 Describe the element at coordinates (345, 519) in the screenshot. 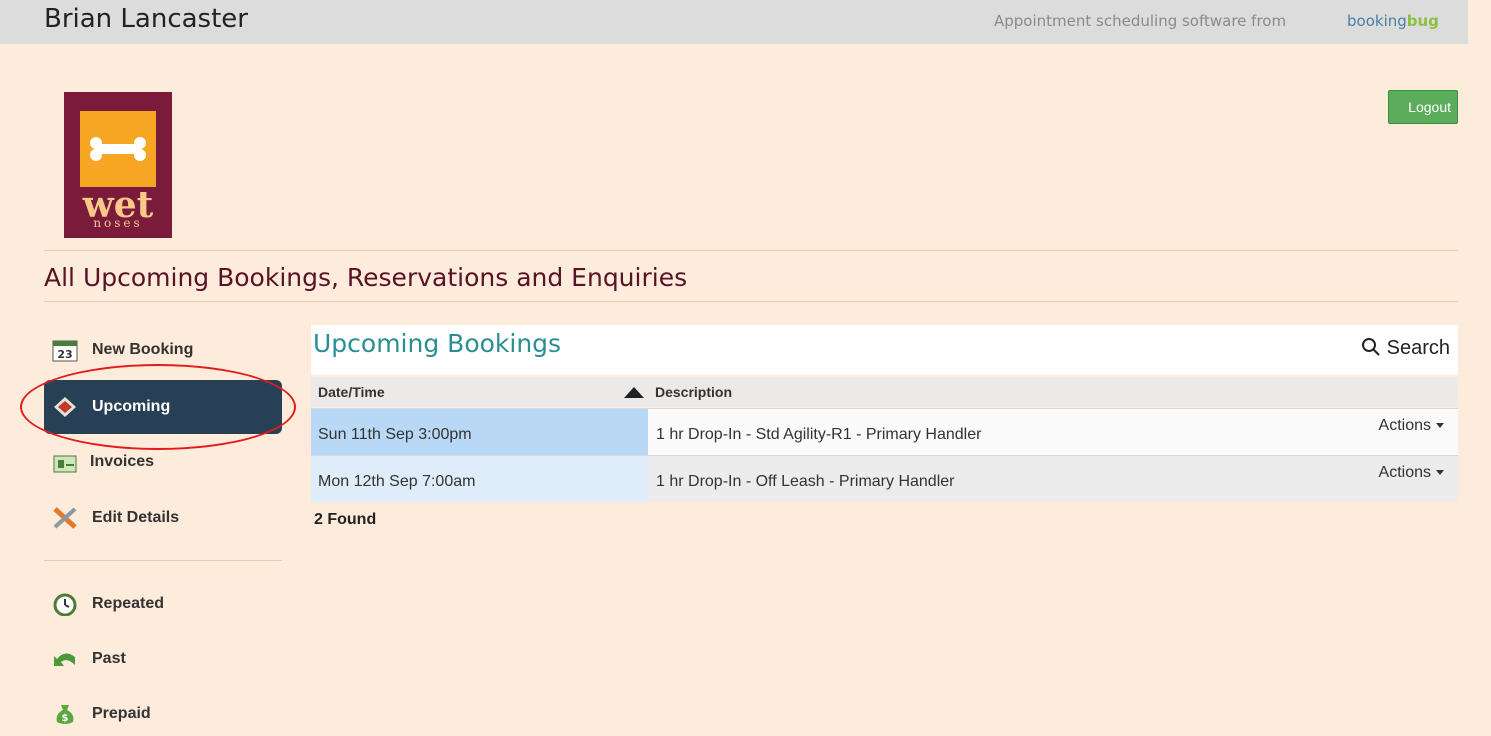

I see `results-count: 2 Found` at that location.